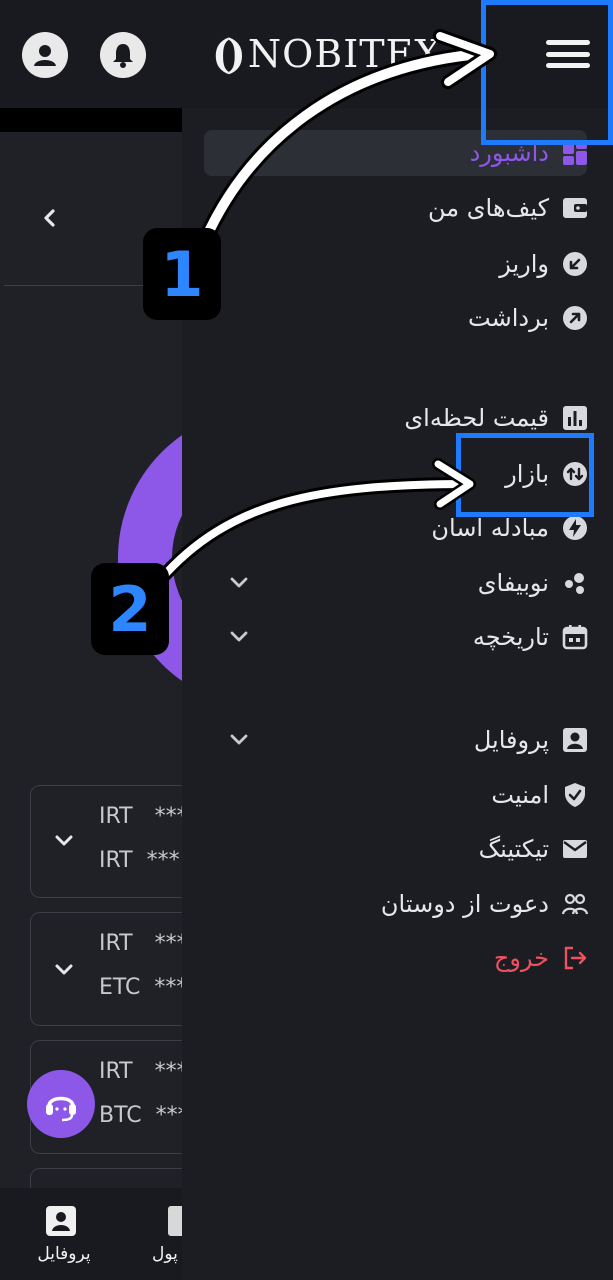 Image resolution: width=613 pixels, height=1280 pixels. What do you see at coordinates (520, 795) in the screenshot?
I see `menu-label: امنیت` at bounding box center [520, 795].